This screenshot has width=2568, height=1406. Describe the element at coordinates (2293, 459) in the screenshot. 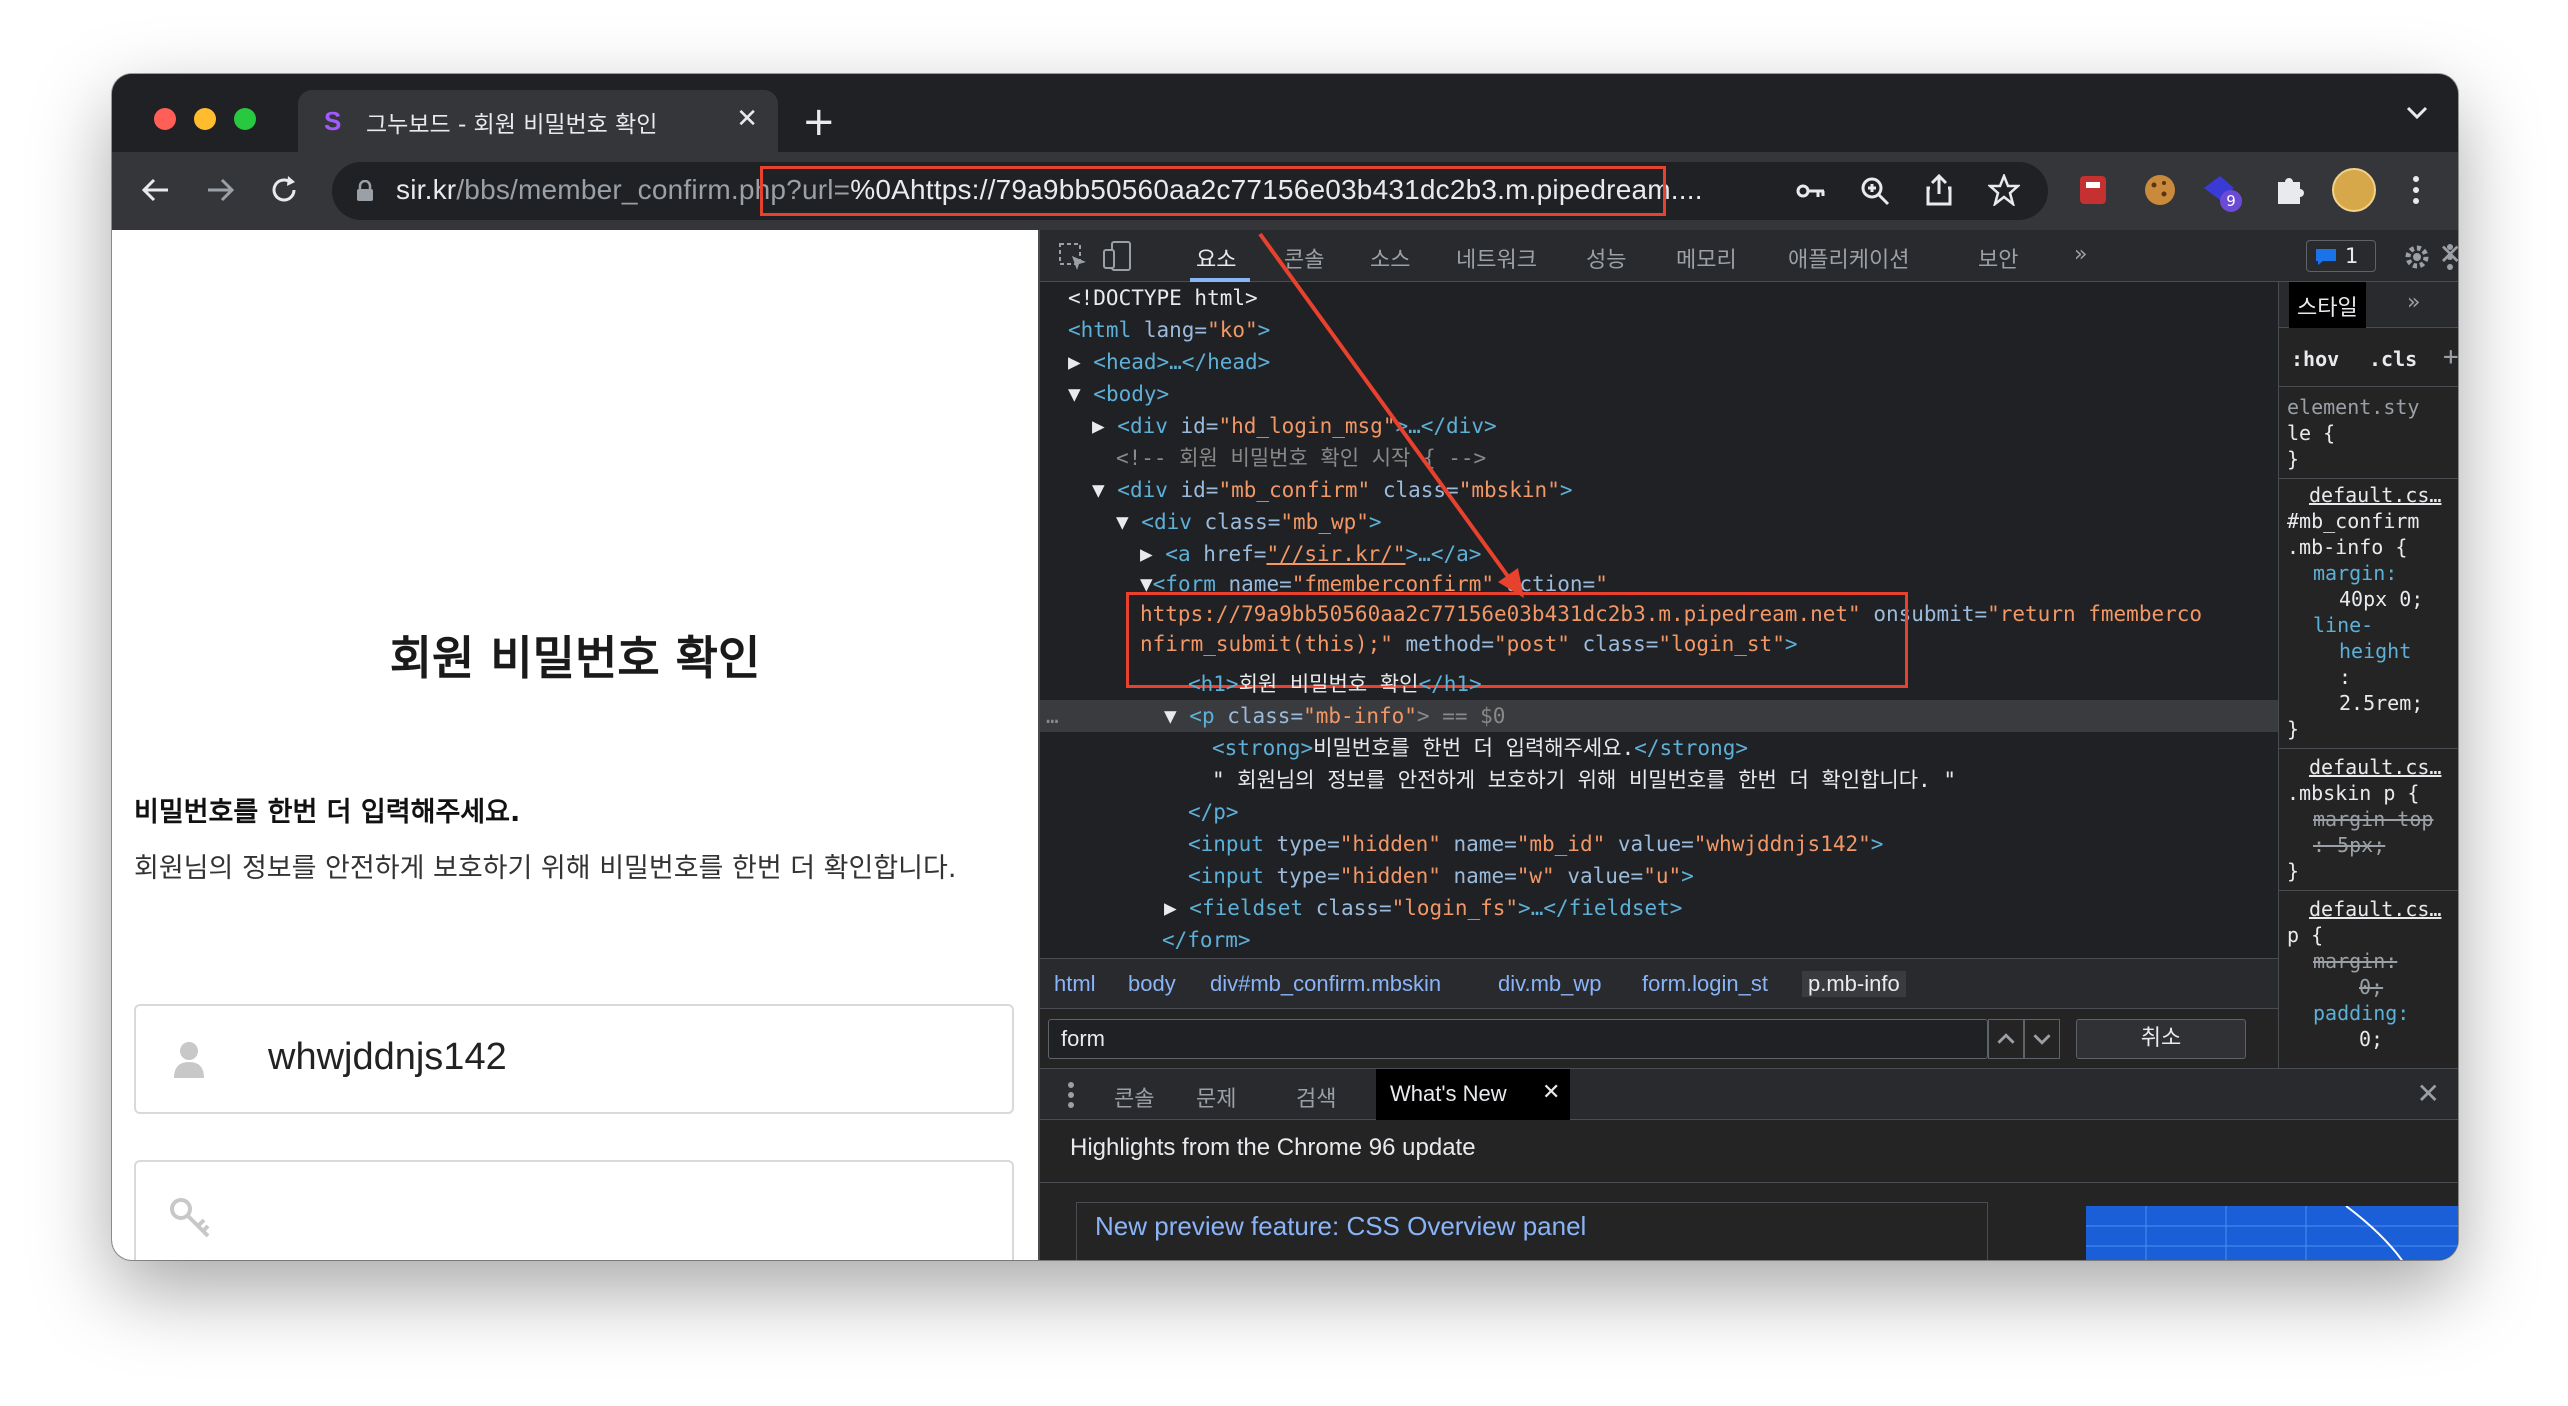

I see `element-style-close: }` at that location.